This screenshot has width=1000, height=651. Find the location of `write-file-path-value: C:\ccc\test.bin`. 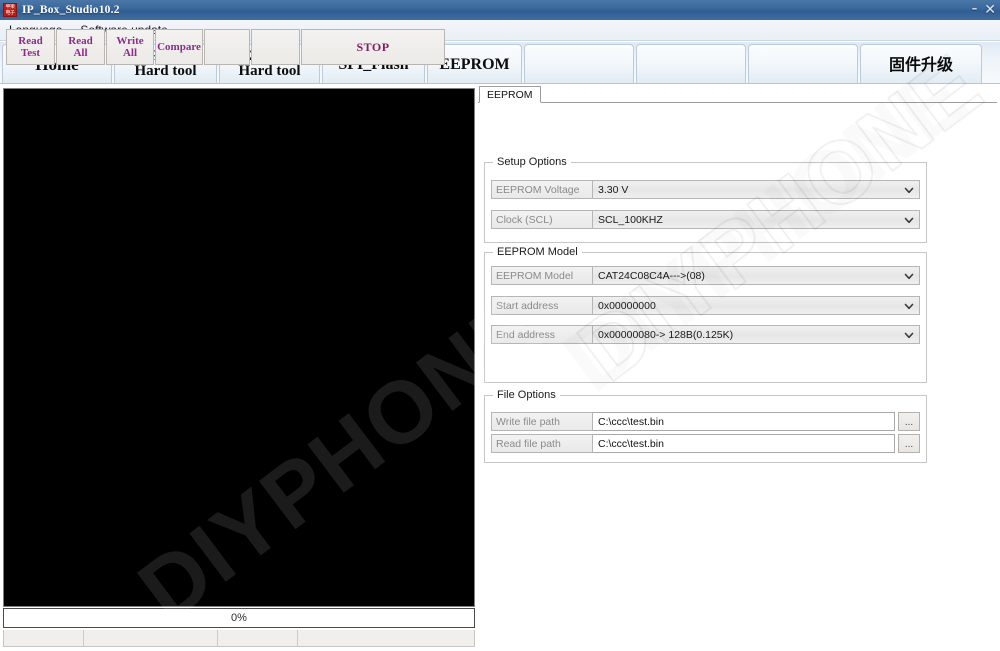

write-file-path-value: C:\ccc\test.bin is located at coordinates (631, 421).